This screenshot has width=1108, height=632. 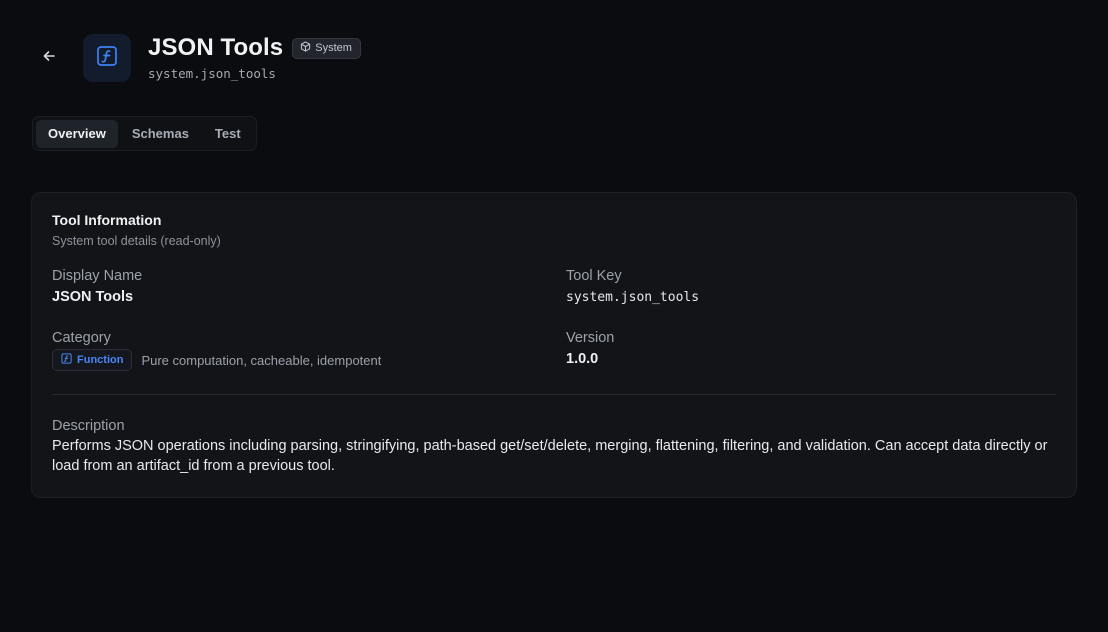 What do you see at coordinates (88, 426) in the screenshot?
I see `description-label: Description` at bounding box center [88, 426].